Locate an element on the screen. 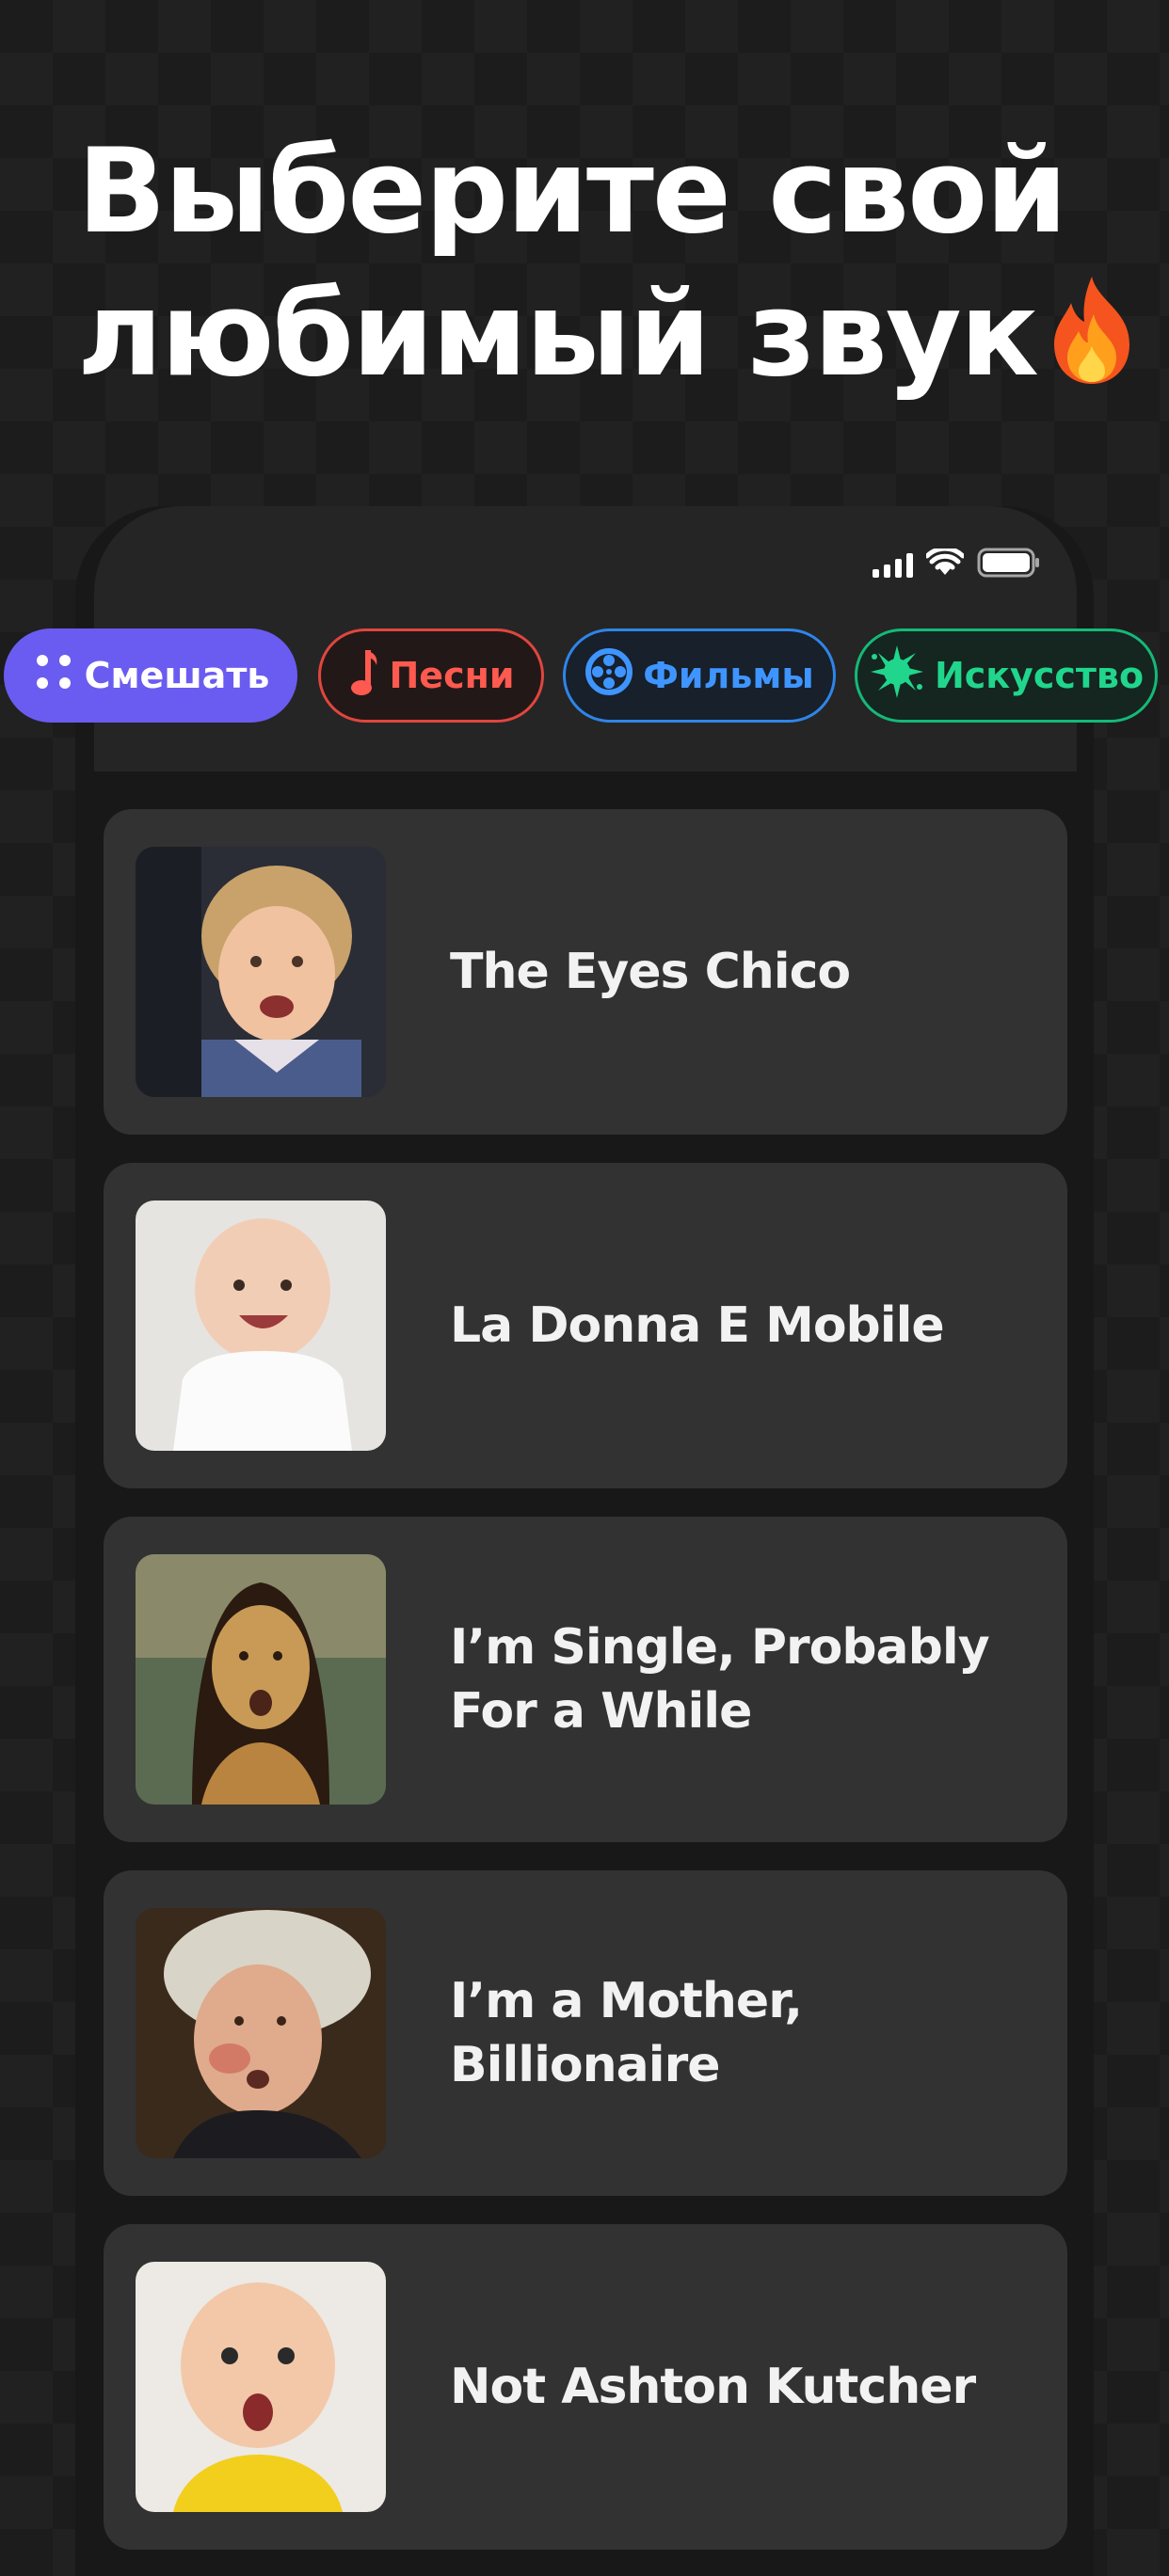 The width and height of the screenshot is (1169, 2576). tab-art: Искусство is located at coordinates (1007, 675).